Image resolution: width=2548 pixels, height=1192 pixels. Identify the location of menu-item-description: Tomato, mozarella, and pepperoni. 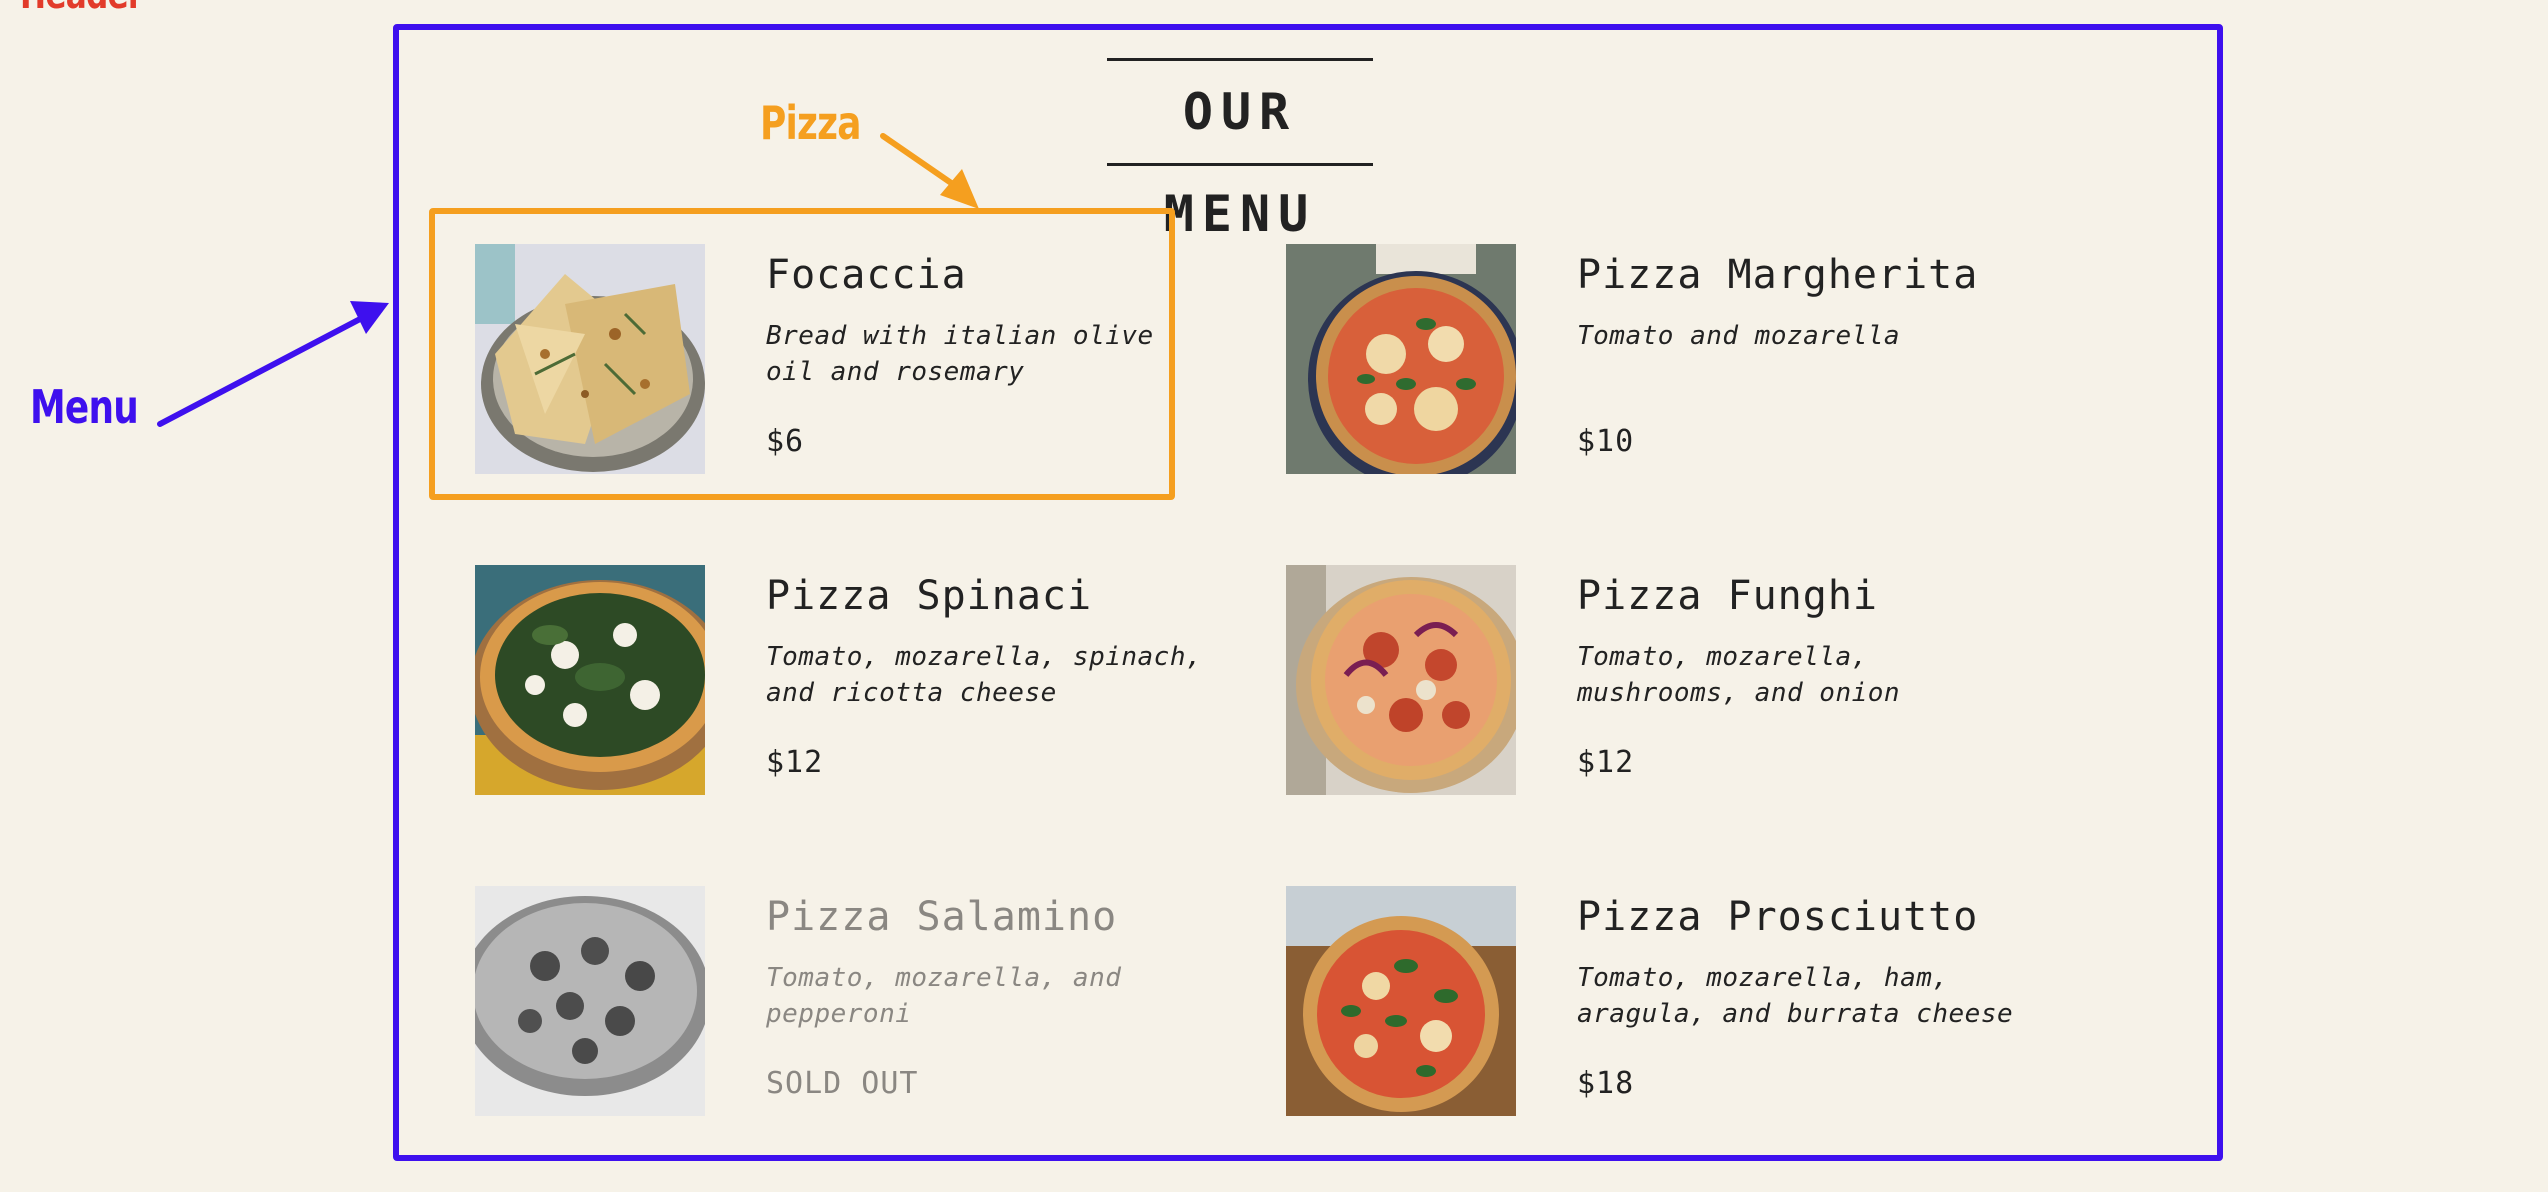
(944, 996).